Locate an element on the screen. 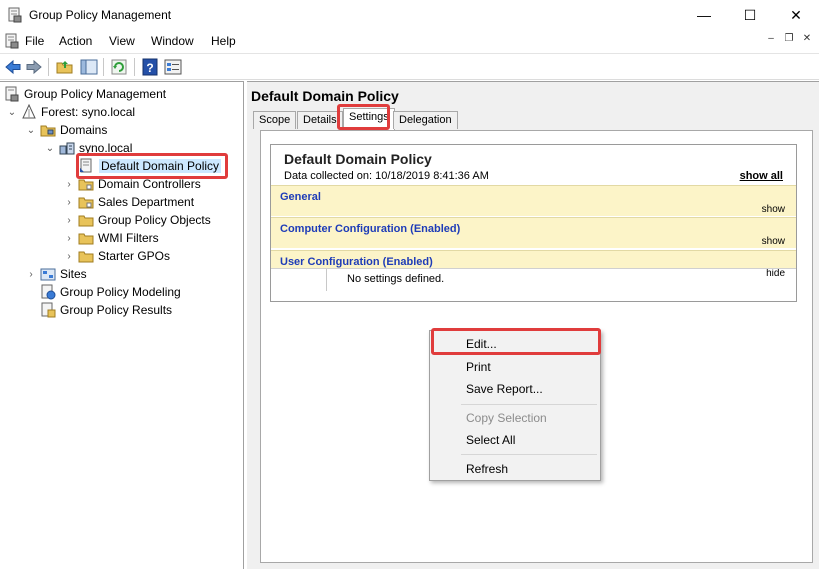 The height and width of the screenshot is (569, 819). menu-window: Window is located at coordinates (172, 41).